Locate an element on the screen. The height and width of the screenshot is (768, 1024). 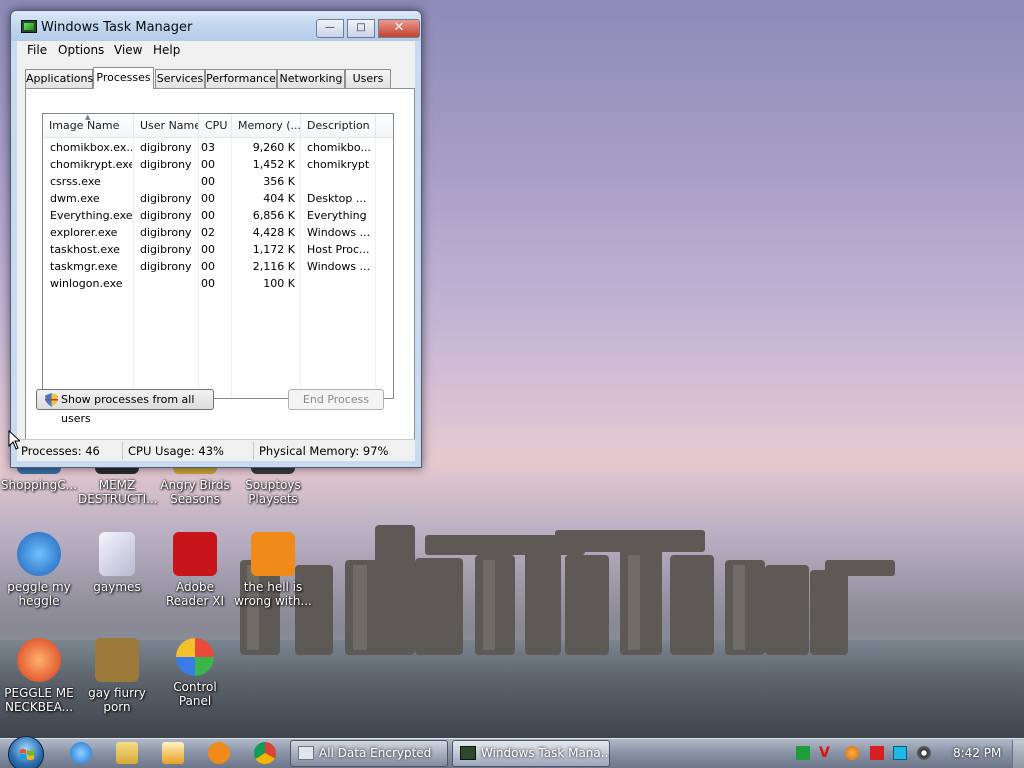
table-cell: 1,172 K is located at coordinates (273, 249).